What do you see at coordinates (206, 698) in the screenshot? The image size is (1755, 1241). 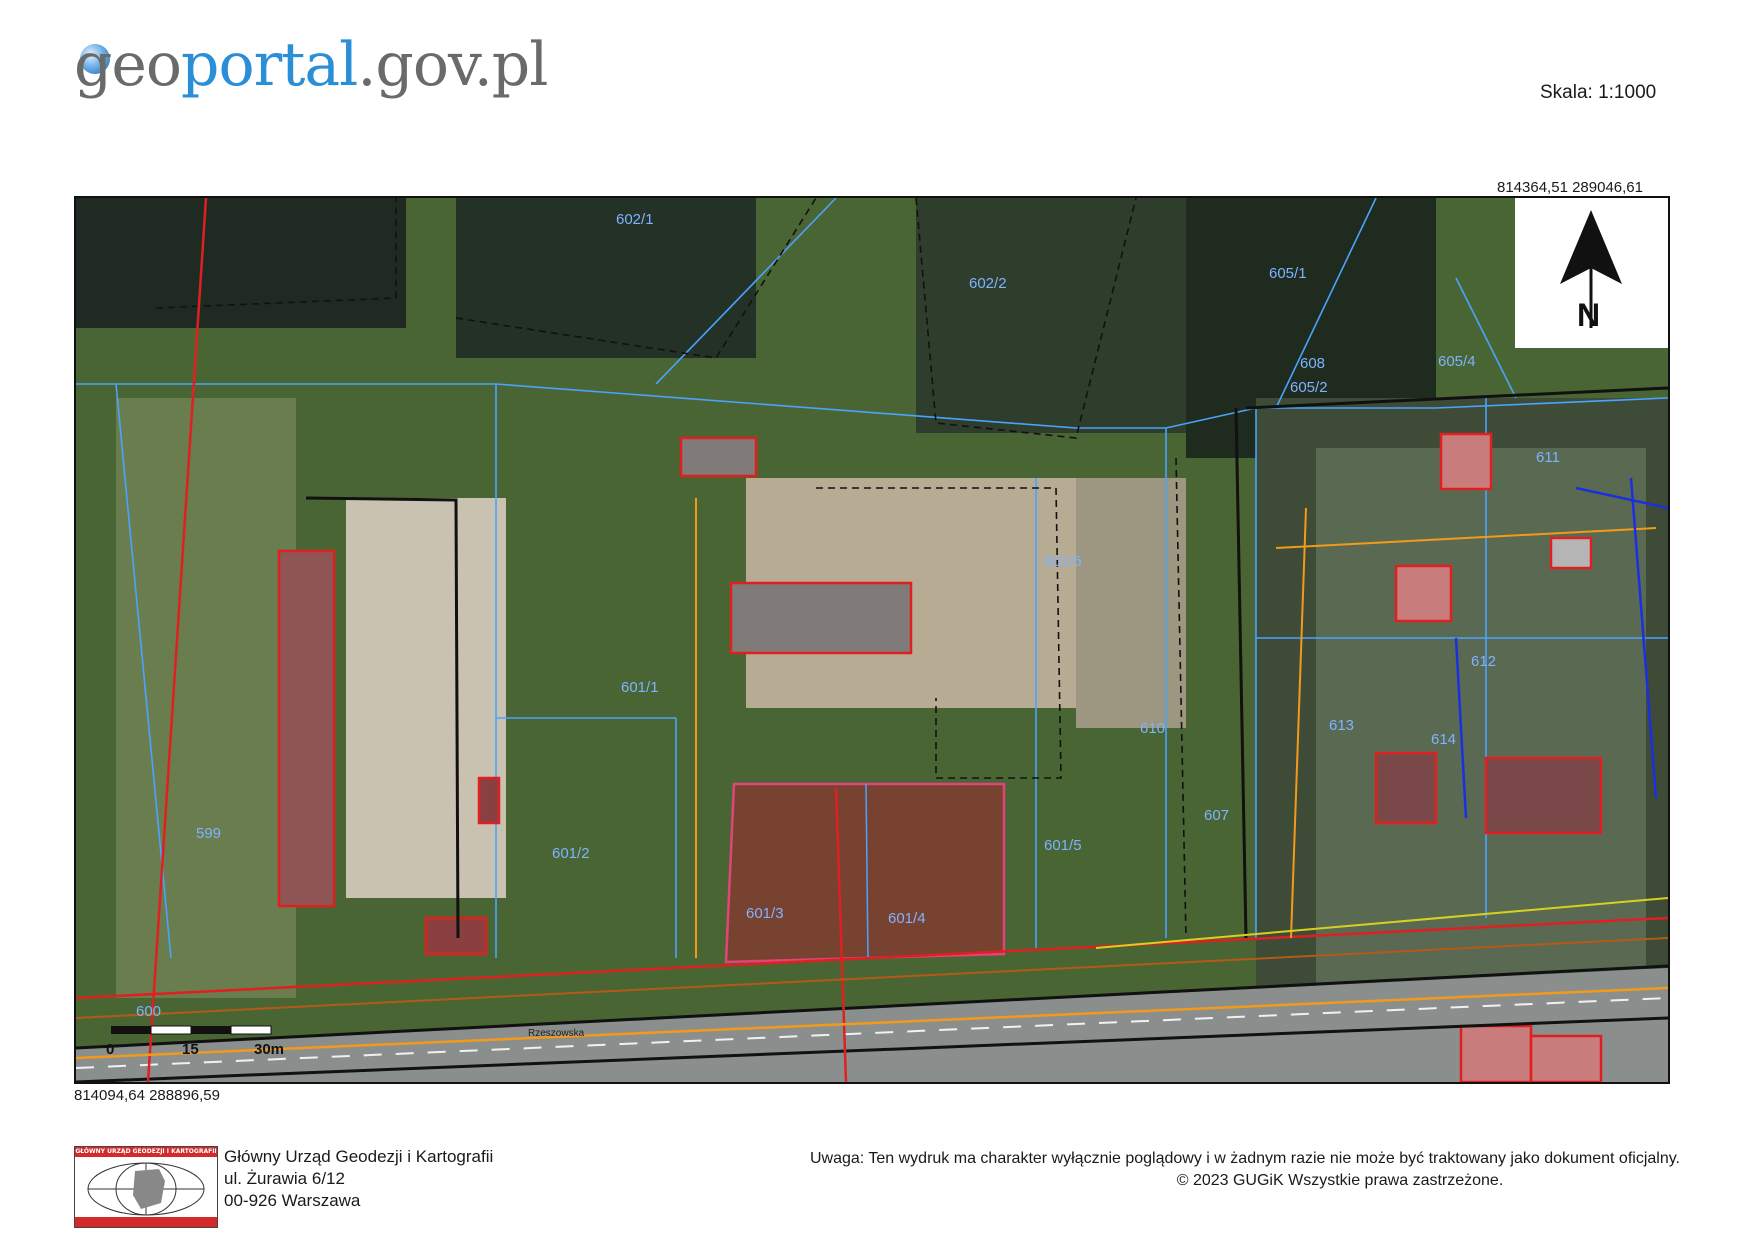 I see `meadow-west` at bounding box center [206, 698].